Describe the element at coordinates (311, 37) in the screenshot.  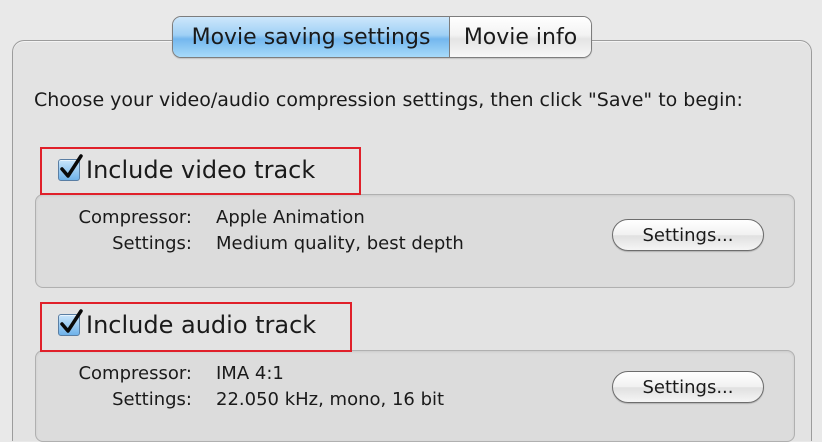
I see `tab-movie-saving-settings: Movie saving settings` at that location.